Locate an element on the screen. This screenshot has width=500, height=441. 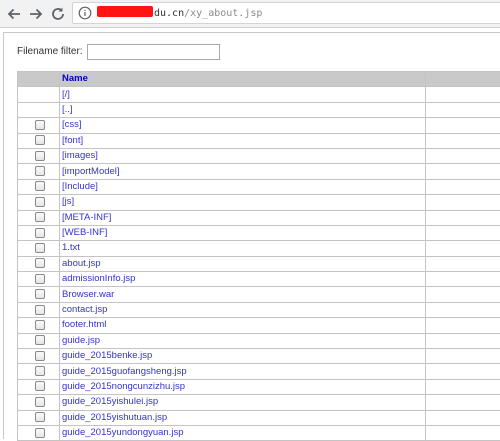
file-link: [css] is located at coordinates (72, 124).